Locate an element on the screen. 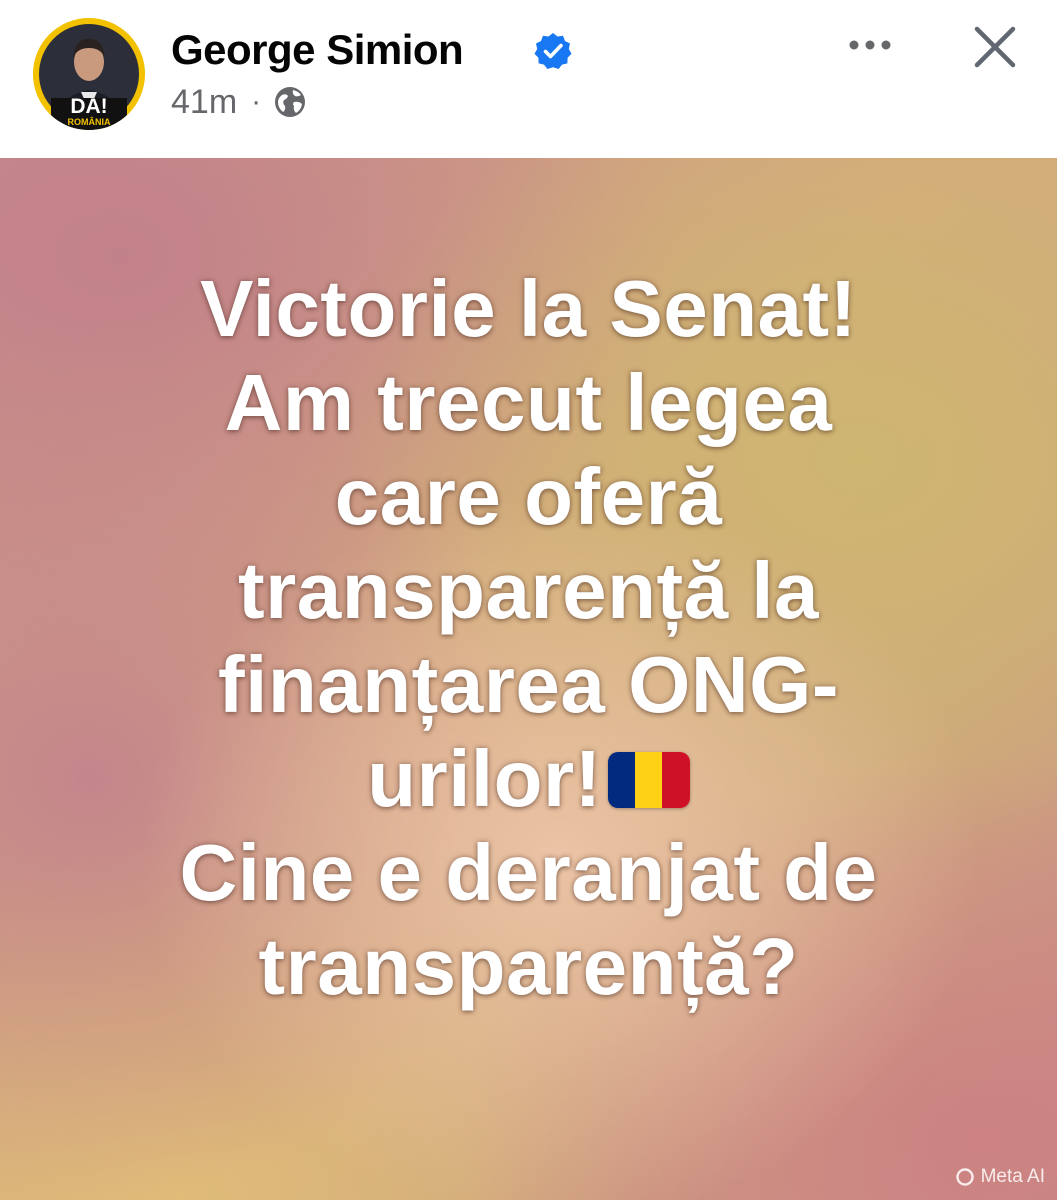  meta-ai-label: Meta AI is located at coordinates (1012, 1176).